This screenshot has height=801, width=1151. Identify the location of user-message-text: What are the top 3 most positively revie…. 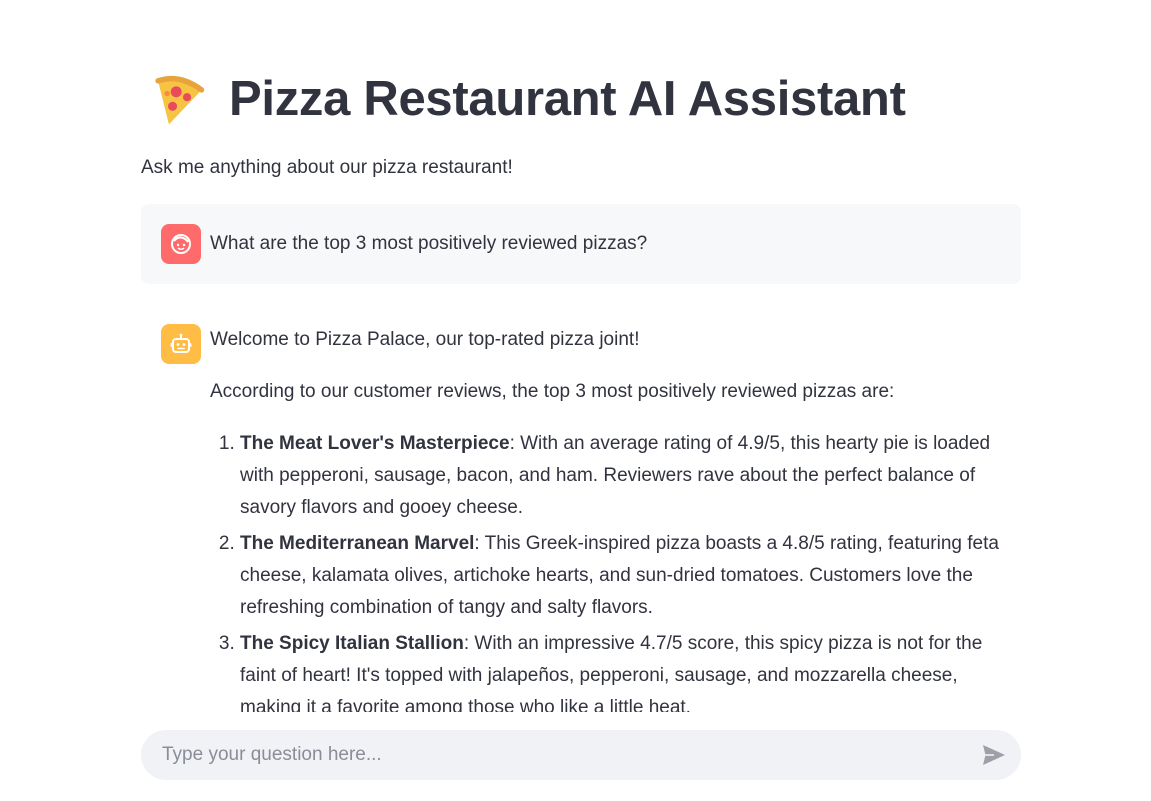
(429, 243).